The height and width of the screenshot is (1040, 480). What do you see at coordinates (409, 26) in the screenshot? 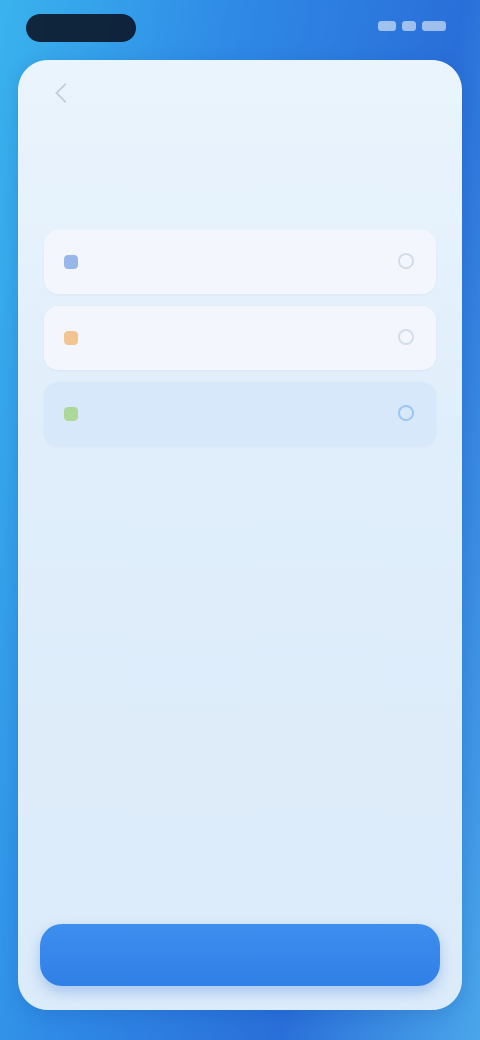
I see `wifi-icon` at bounding box center [409, 26].